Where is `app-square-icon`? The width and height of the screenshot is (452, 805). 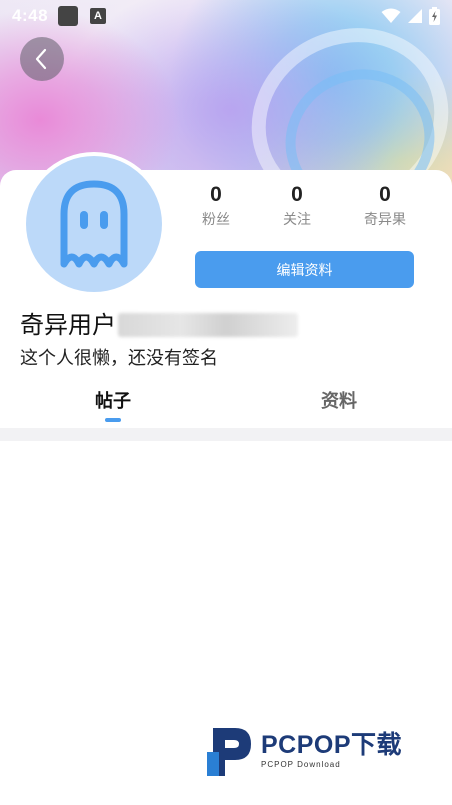 app-square-icon is located at coordinates (68, 16).